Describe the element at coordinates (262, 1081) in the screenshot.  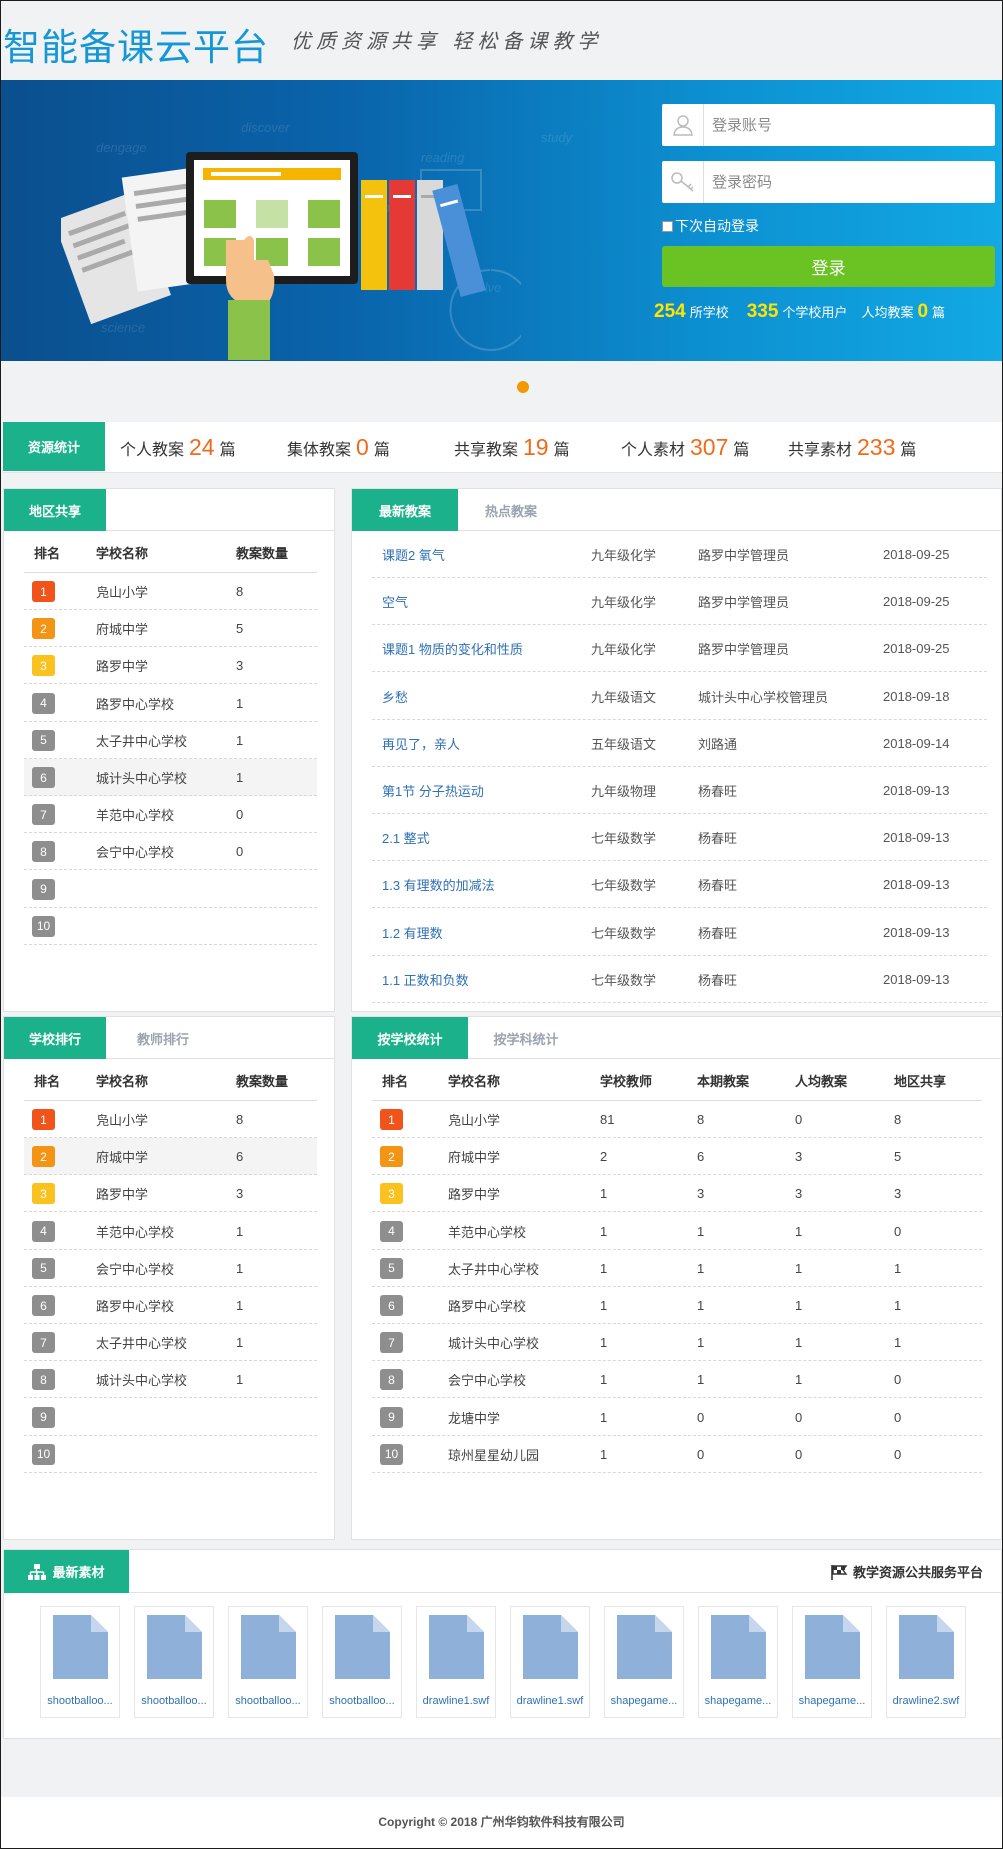
I see `col-count: 教案数量` at that location.